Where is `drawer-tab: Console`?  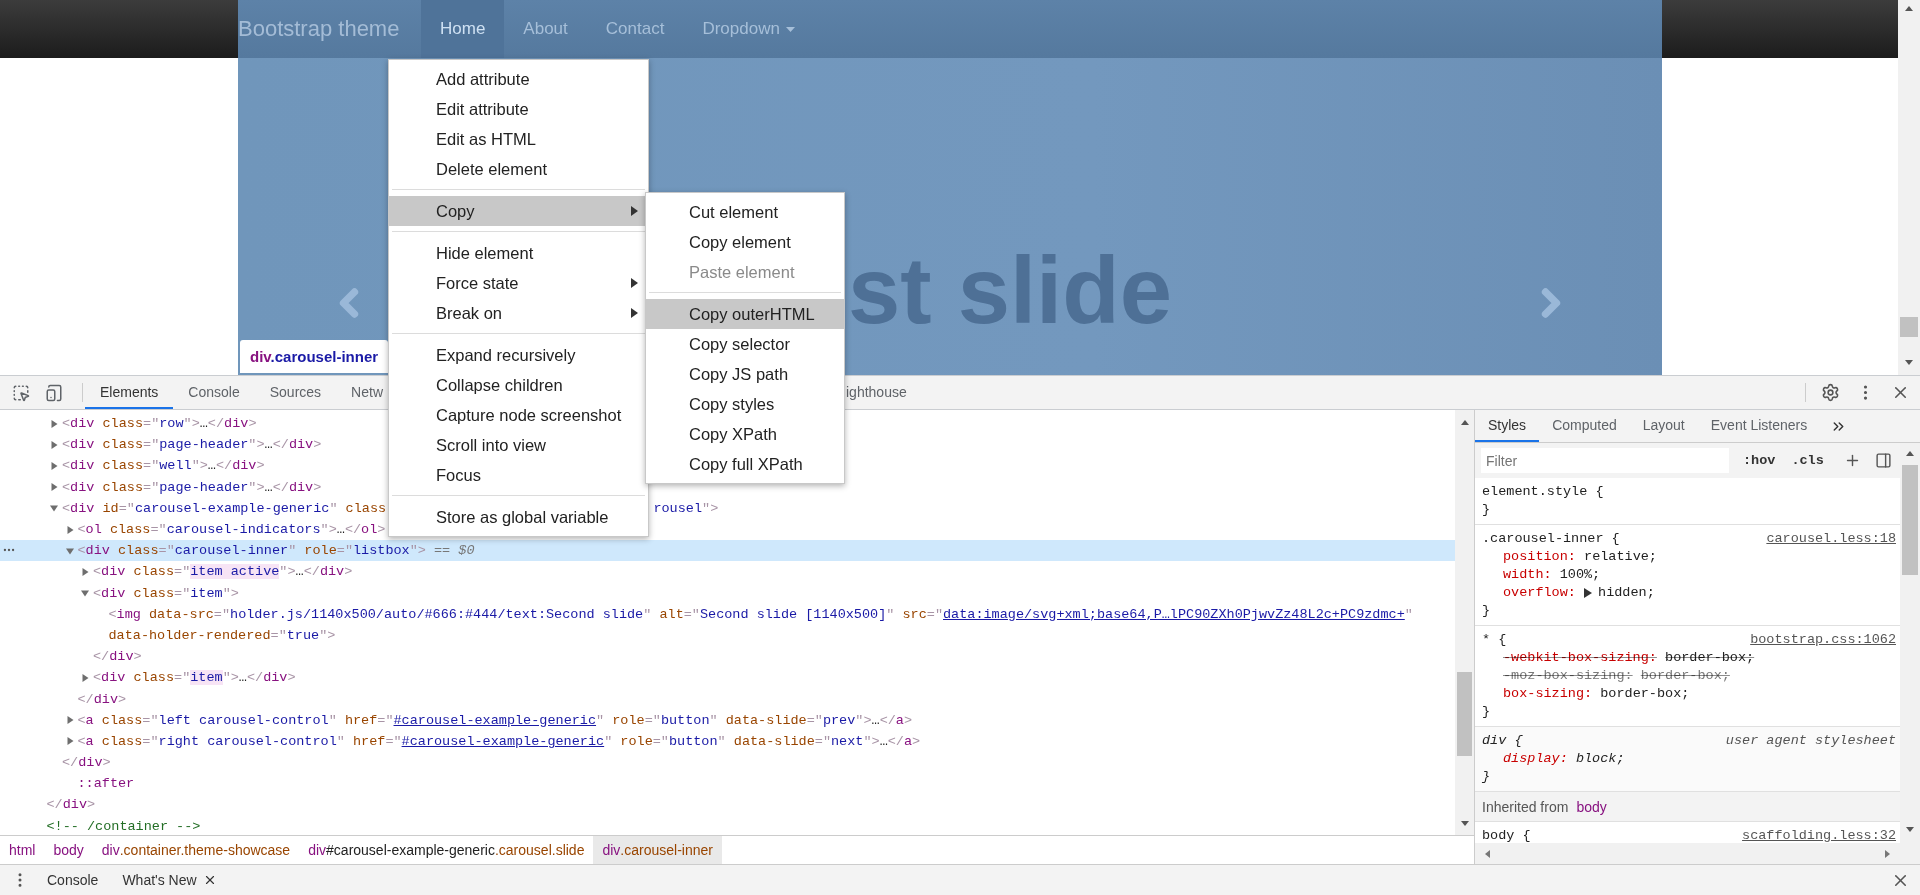 drawer-tab: Console is located at coordinates (73, 880).